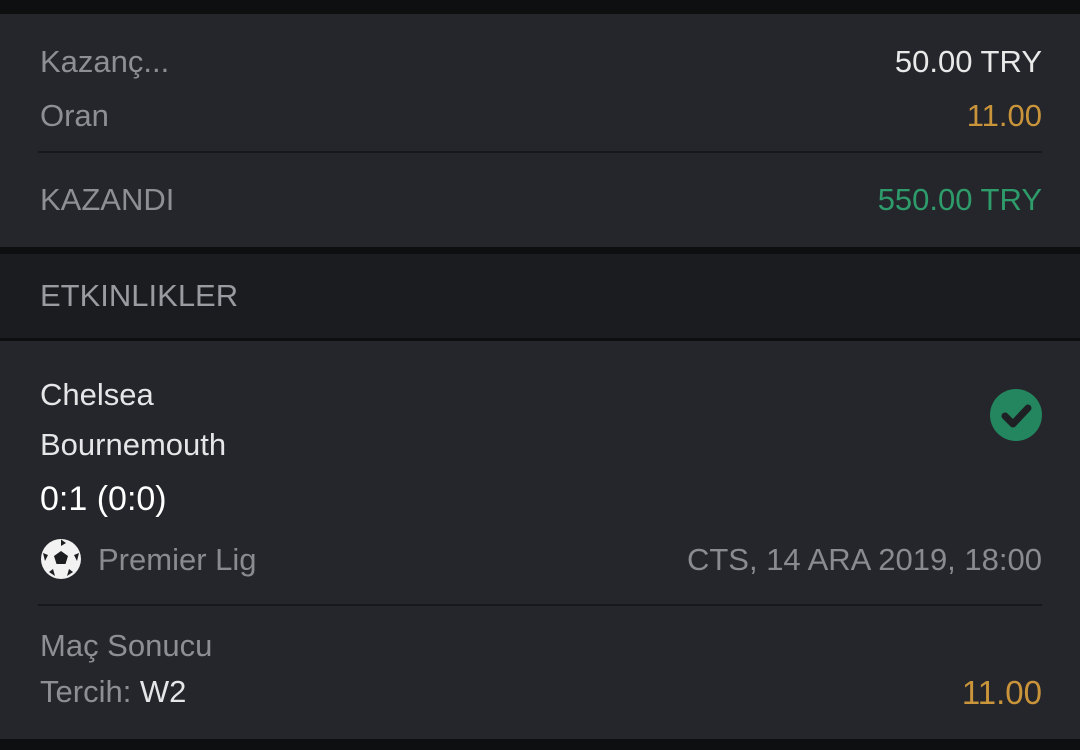 Image resolution: width=1080 pixels, height=750 pixels. I want to click on events-section-header: ETKINLIKLER, so click(540, 296).